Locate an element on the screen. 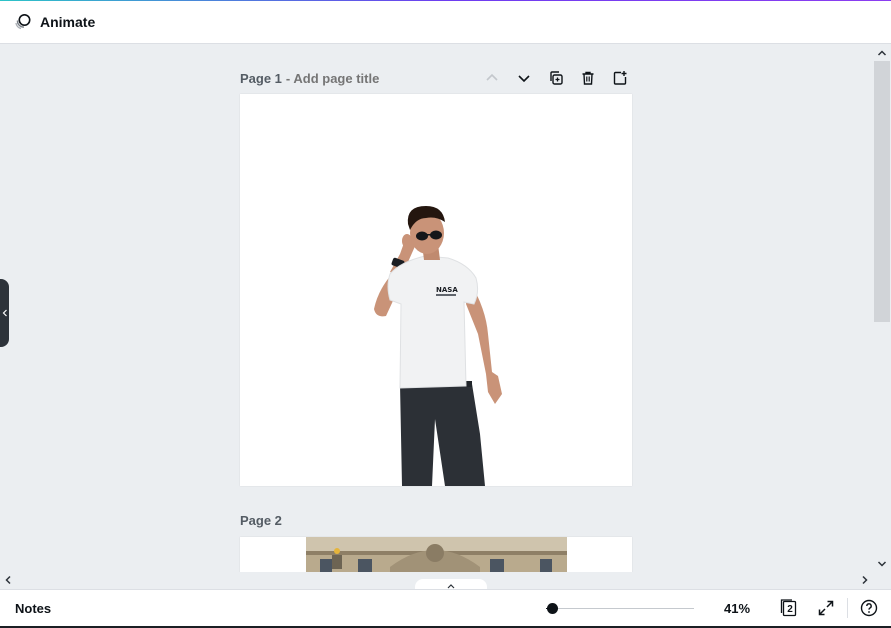 The image size is (891, 628). vertical-scrollbar is located at coordinates (882, 308).